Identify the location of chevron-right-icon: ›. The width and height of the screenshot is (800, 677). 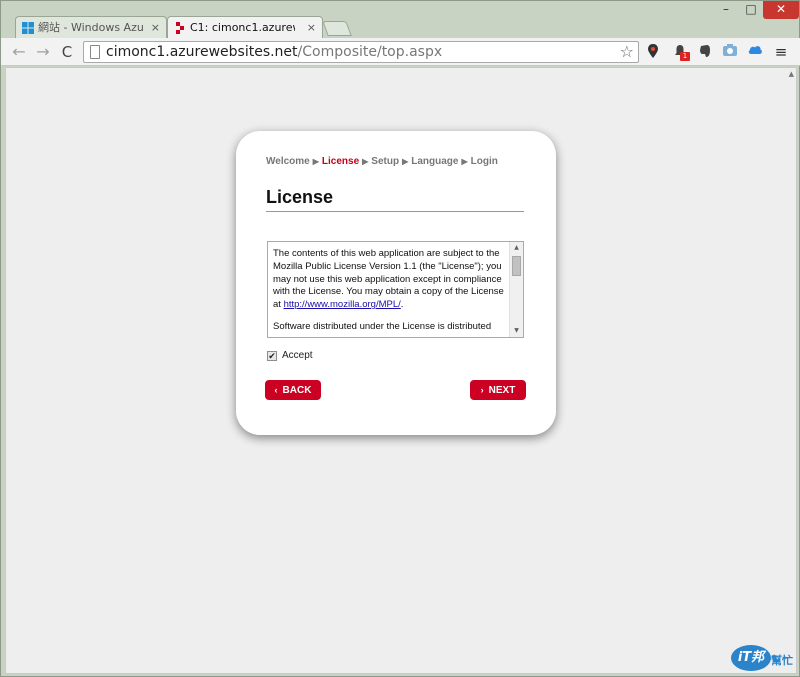
(482, 390).